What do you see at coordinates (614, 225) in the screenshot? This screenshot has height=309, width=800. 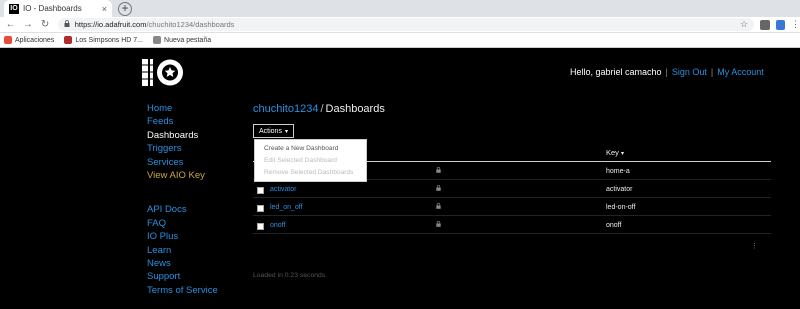 I see `dashboard-key: onoff` at bounding box center [614, 225].